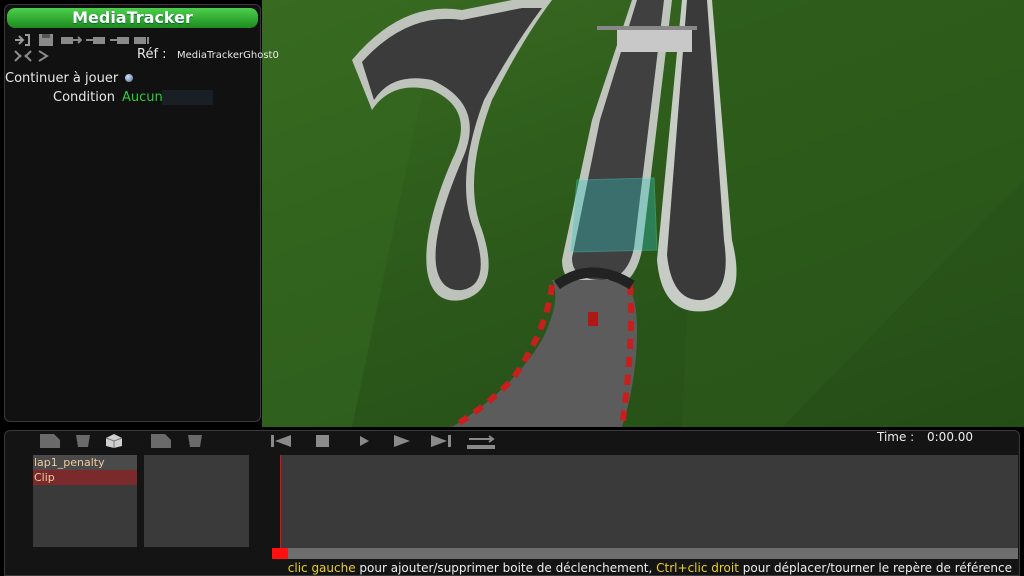 This screenshot has width=1024, height=576. Describe the element at coordinates (85, 462) in the screenshot. I see `track-item: lap1_penalty` at that location.